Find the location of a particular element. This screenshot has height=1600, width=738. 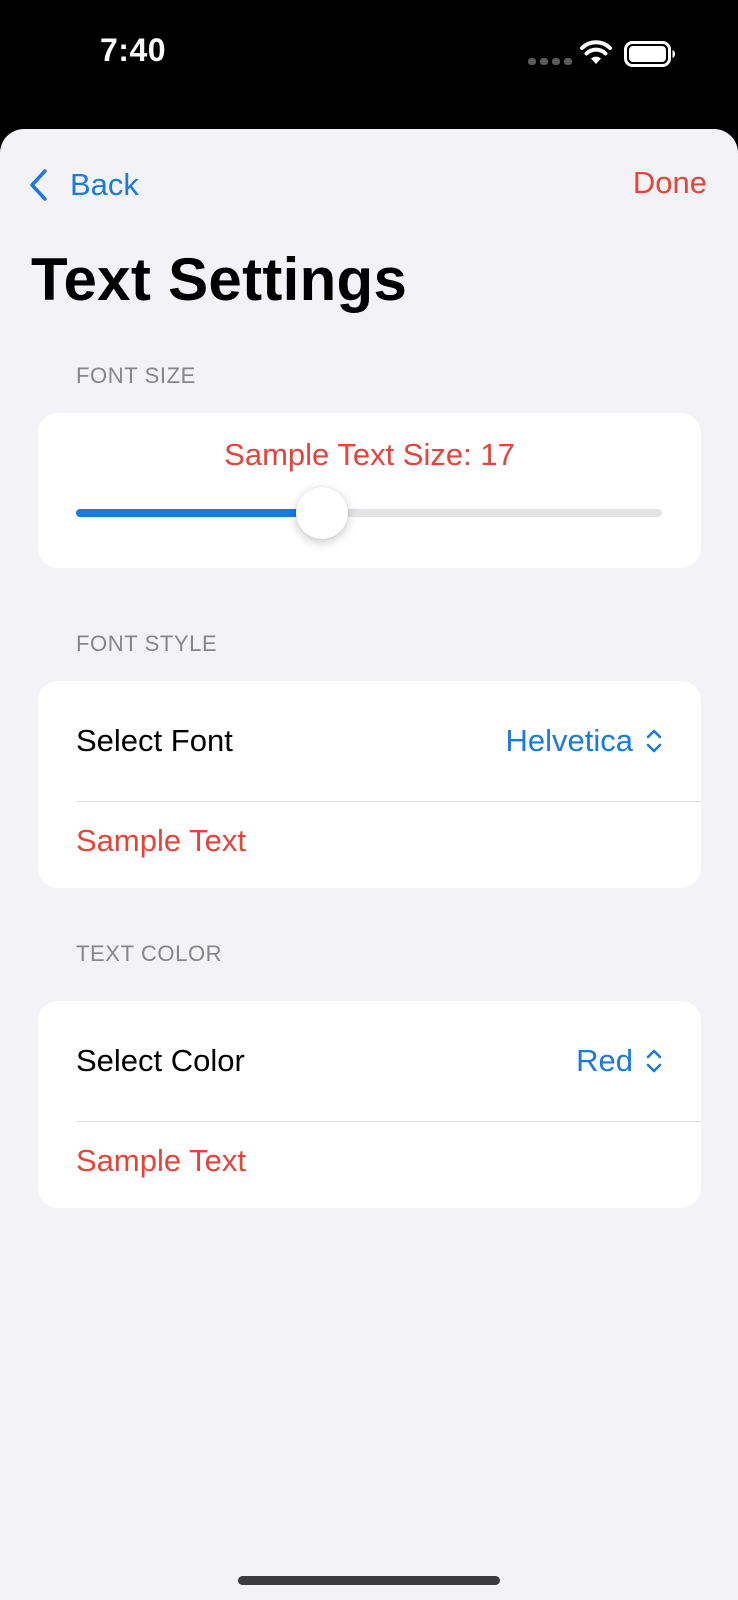

chevron-left-icon is located at coordinates (38, 185).